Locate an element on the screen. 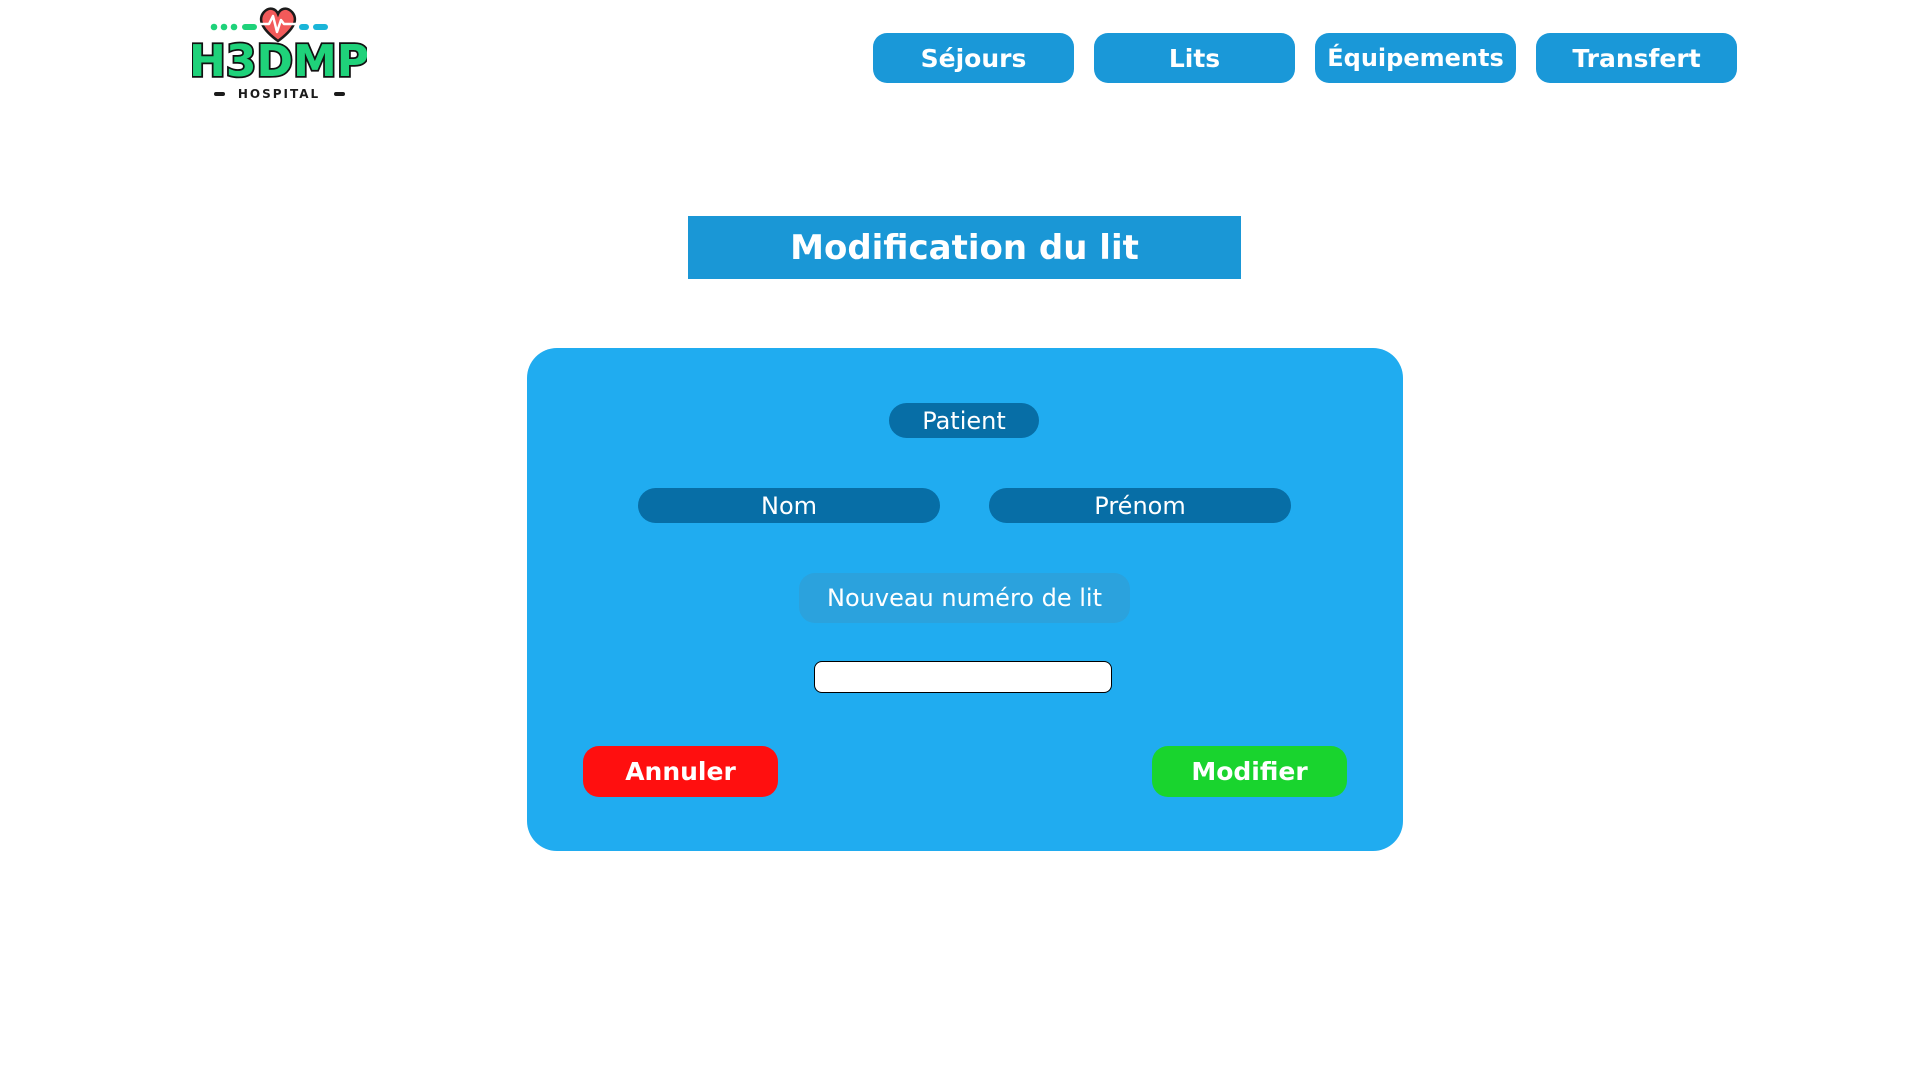 The image size is (1920, 1080). new-bed-number-input is located at coordinates (963, 677).